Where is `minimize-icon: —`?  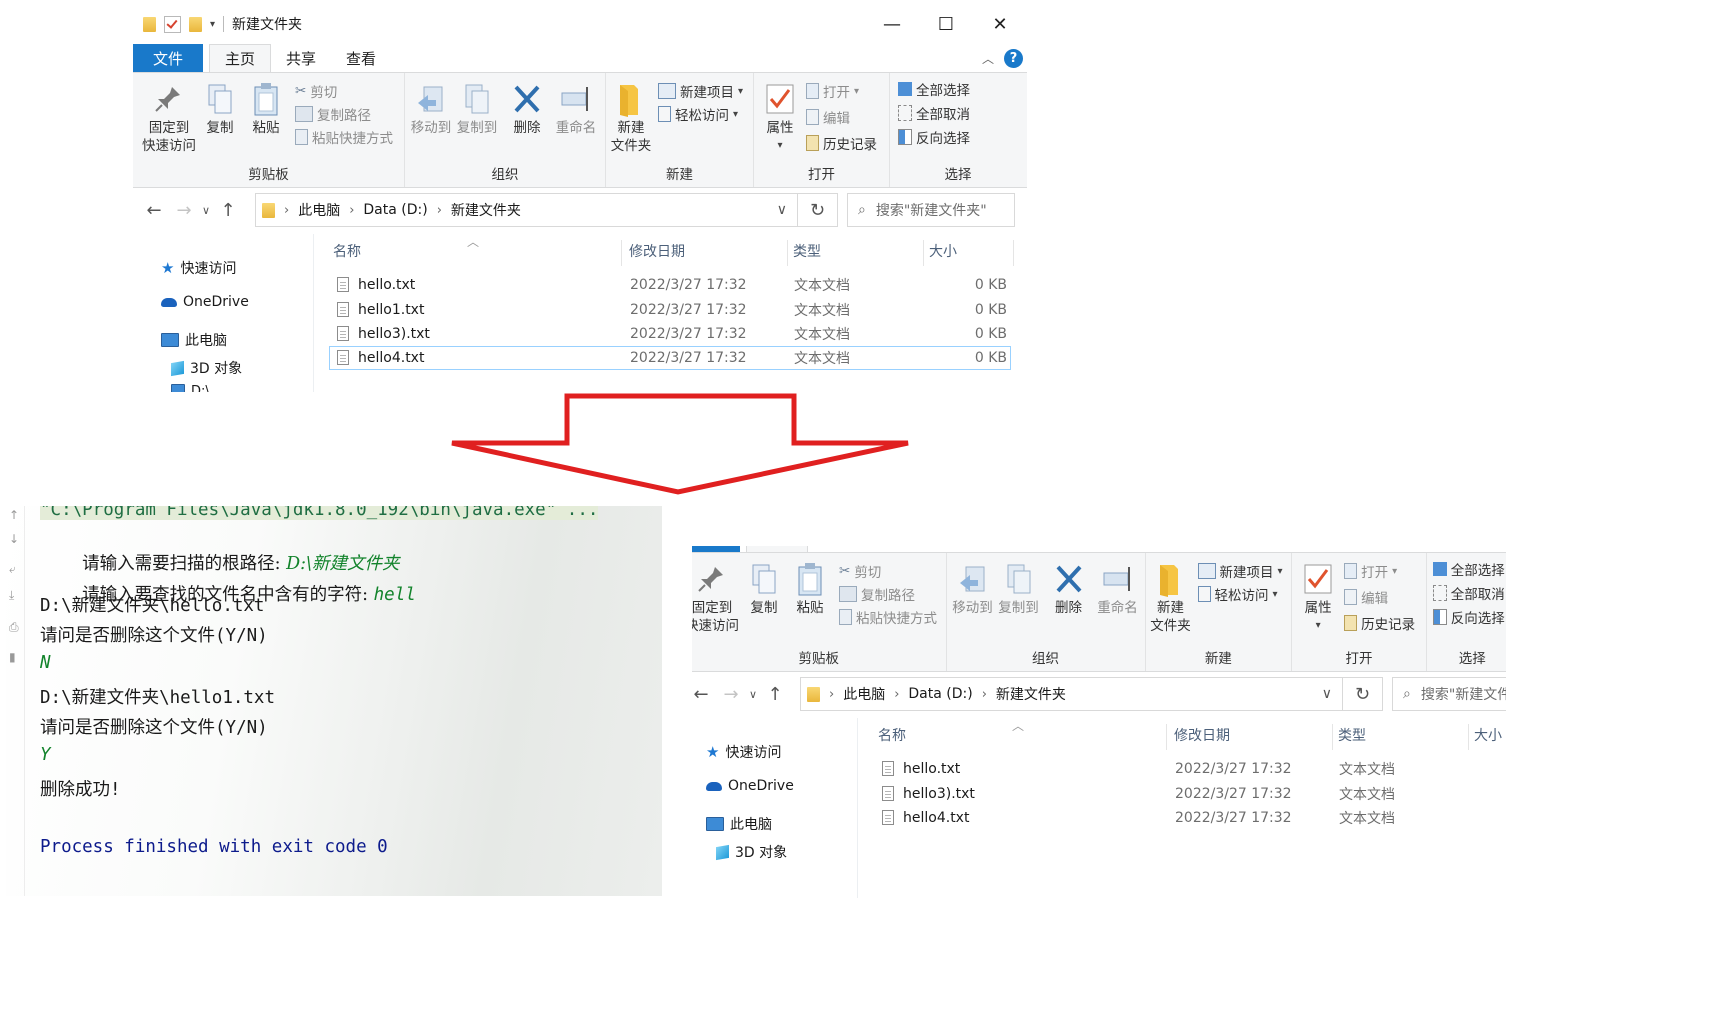 minimize-icon: — is located at coordinates (892, 24).